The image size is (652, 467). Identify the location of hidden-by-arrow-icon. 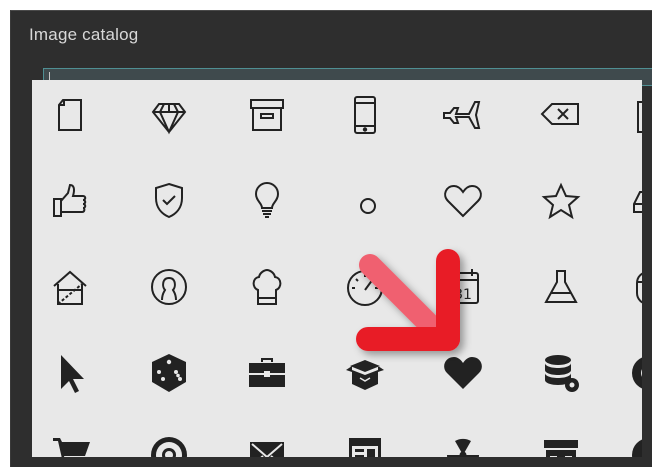
(365, 201).